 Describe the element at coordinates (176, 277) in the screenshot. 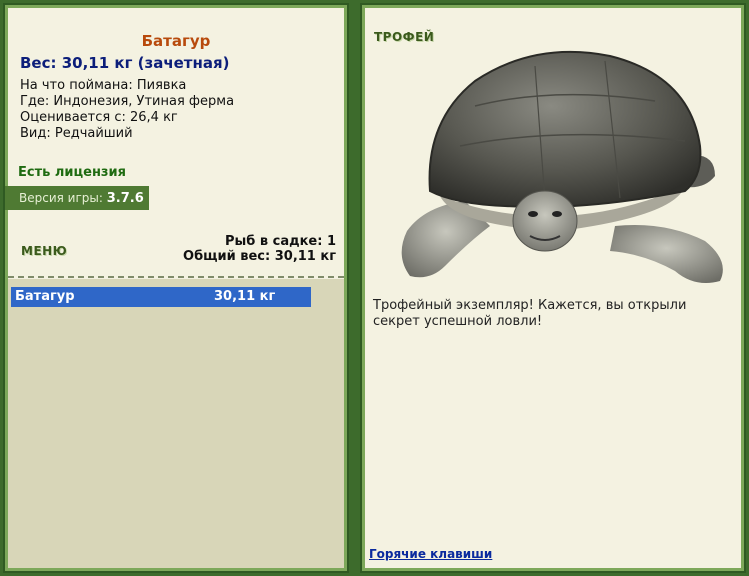

I see `divider` at that location.